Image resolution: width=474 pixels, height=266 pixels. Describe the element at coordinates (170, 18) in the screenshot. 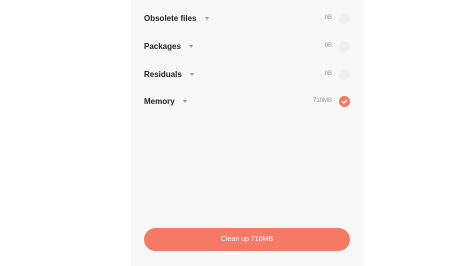

I see `item-label: Obsolete files` at that location.